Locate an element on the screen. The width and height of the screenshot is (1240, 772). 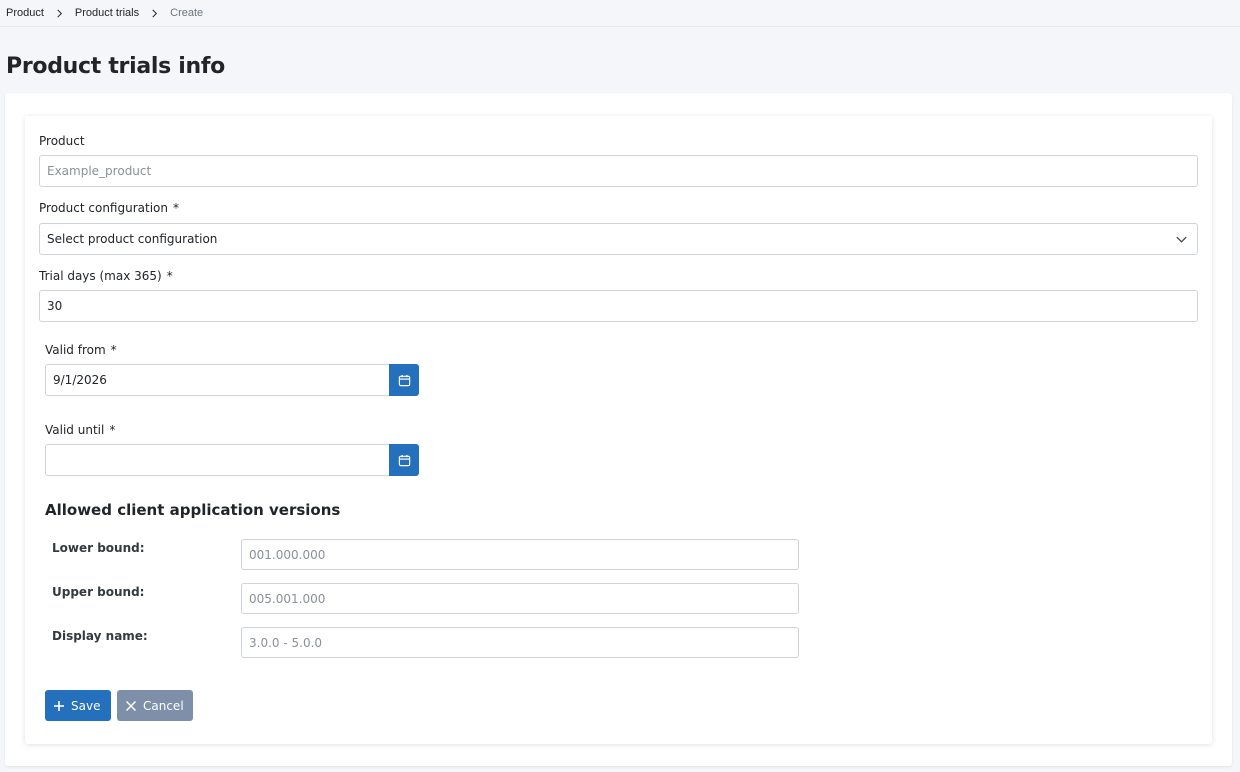
cancel-button-label: Cancel is located at coordinates (163, 705).